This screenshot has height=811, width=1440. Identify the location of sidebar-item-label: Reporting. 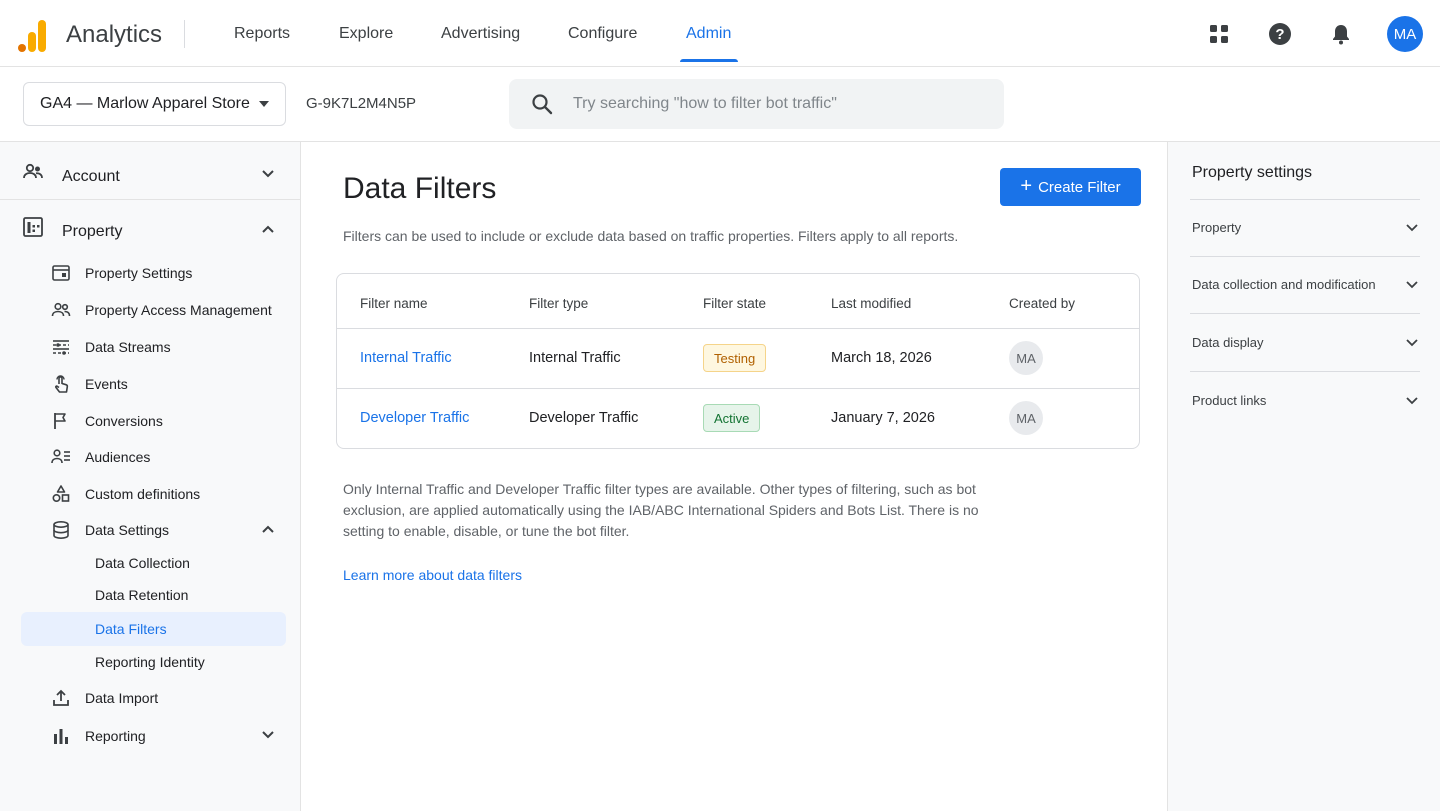
(115, 736).